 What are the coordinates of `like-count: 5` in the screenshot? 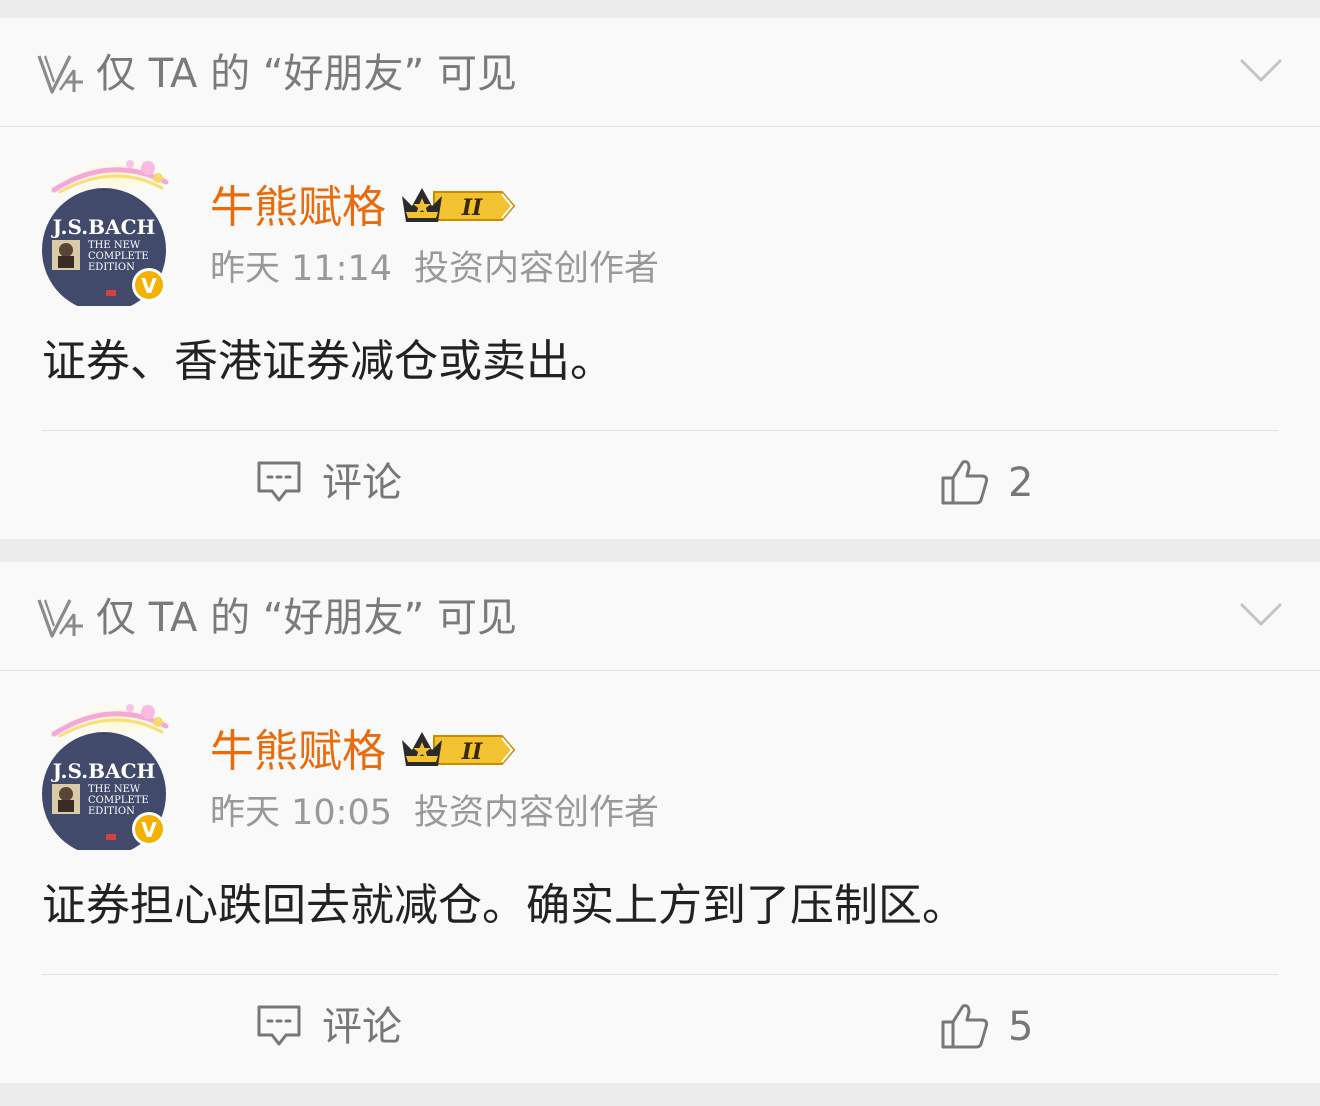 It's located at (1020, 1027).